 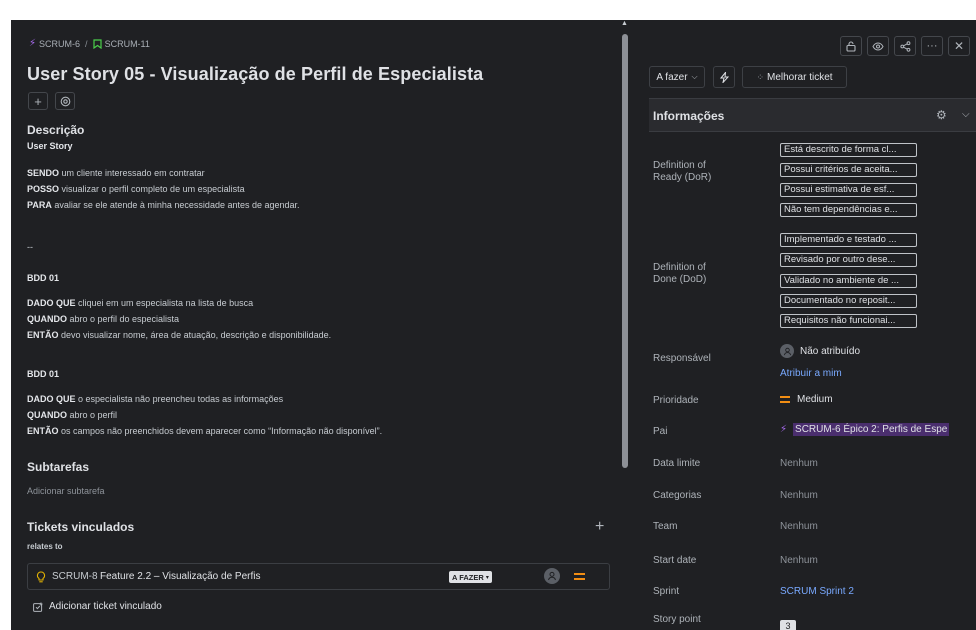 I want to click on assignee-value: Não atribuído, so click(x=820, y=351).